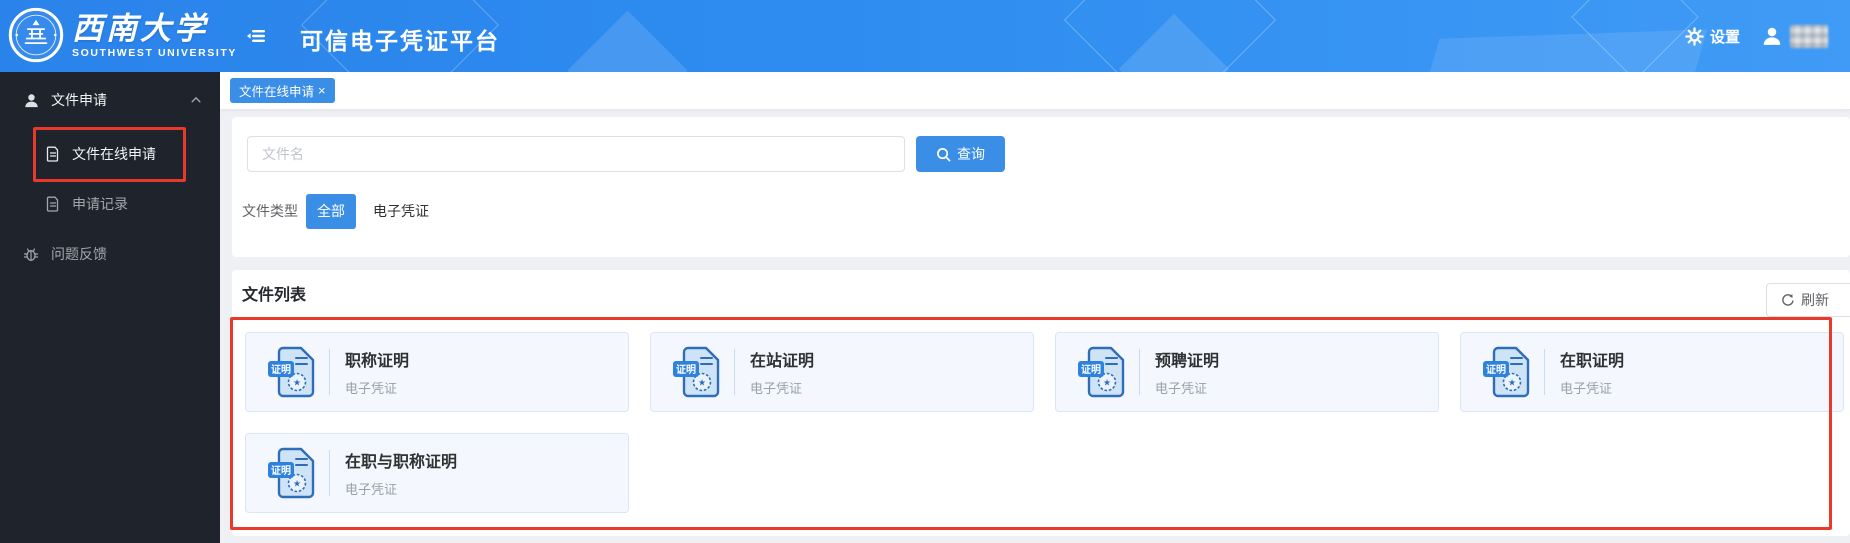 This screenshot has width=1850, height=543. I want to click on refresh-icon, so click(1788, 300).